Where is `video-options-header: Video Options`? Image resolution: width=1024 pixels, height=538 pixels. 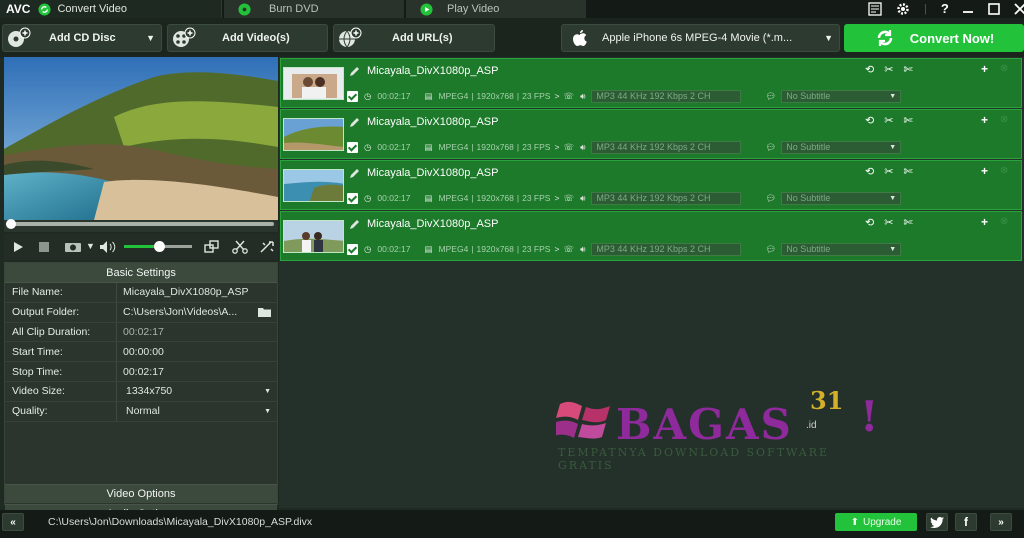
video-options-header: Video Options is located at coordinates (141, 493).